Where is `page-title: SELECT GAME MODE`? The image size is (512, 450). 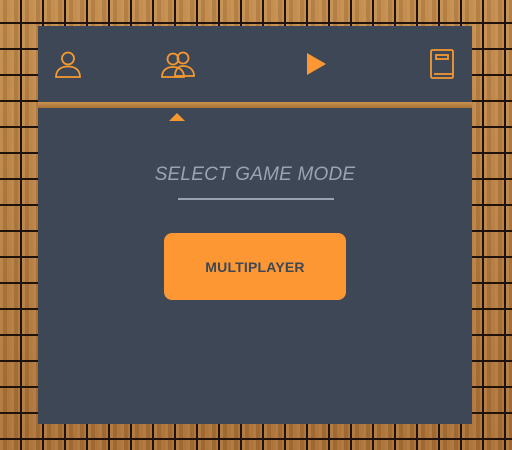
page-title: SELECT GAME MODE is located at coordinates (255, 174).